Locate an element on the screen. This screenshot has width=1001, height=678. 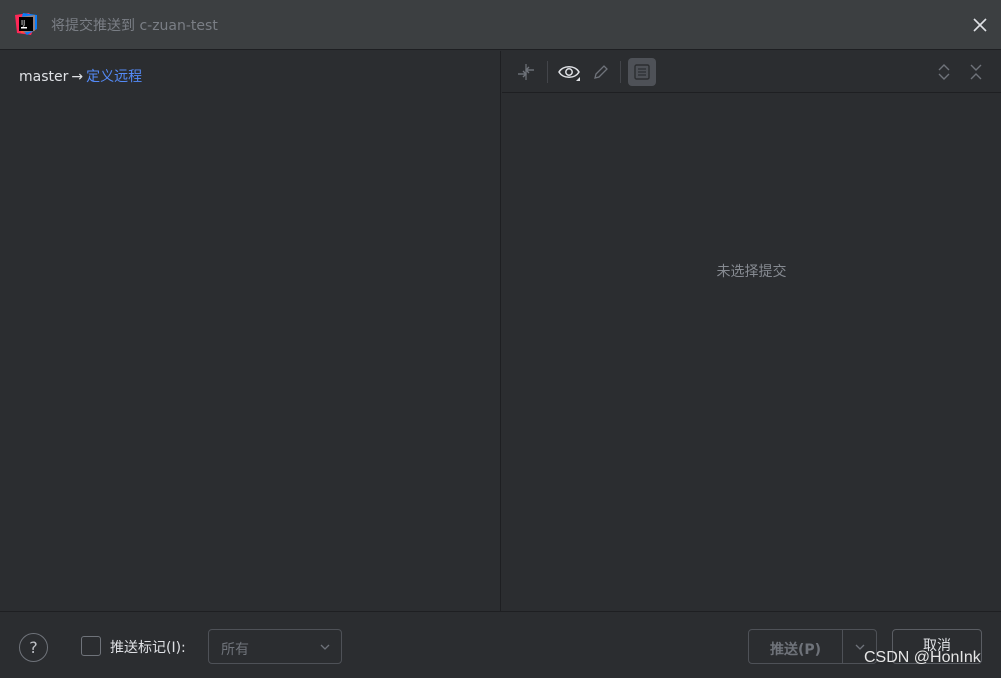
expand-all-icon is located at coordinates (944, 72).